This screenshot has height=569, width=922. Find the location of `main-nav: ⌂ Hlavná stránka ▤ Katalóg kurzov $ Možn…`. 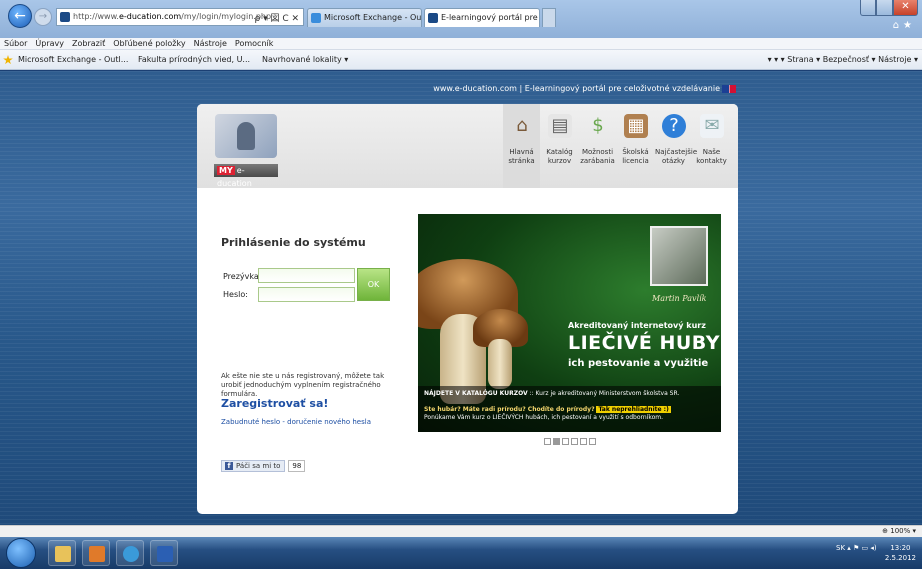

main-nav: ⌂ Hlavná stránka ▤ Katalóg kurzov $ Možn… is located at coordinates (616, 146).